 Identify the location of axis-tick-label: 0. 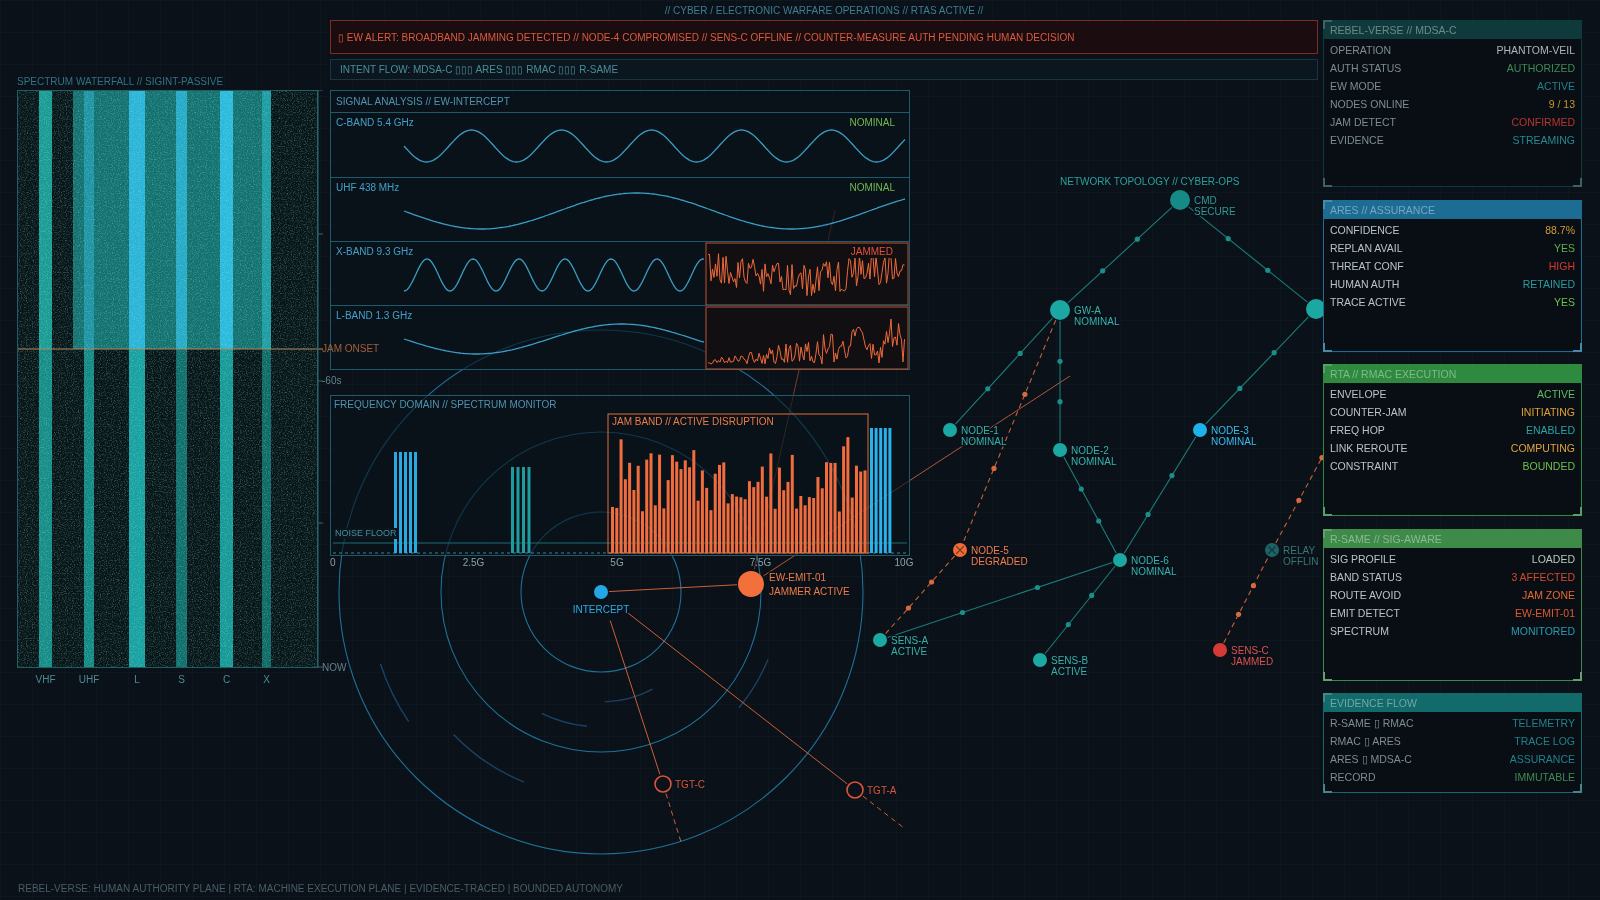
(333, 563).